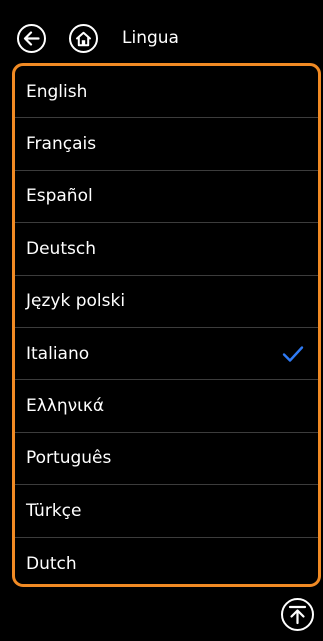 The width and height of the screenshot is (323, 641). Describe the element at coordinates (65, 406) in the screenshot. I see `language-label: Ελληνικά` at that location.